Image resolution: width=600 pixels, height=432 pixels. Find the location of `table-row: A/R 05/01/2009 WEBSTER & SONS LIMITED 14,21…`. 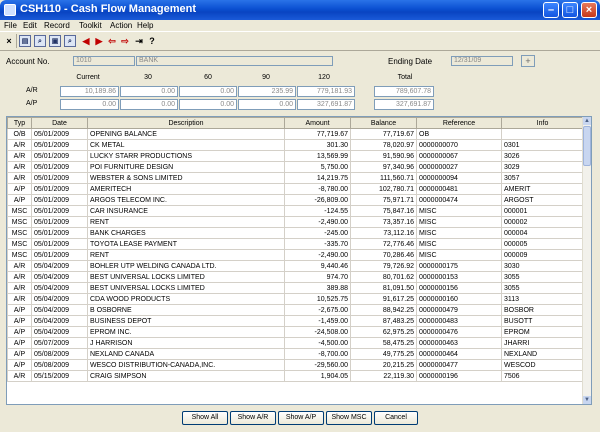

table-row: A/R 05/01/2009 WEBSTER & SONS LIMITED 14,21… is located at coordinates (295, 178).